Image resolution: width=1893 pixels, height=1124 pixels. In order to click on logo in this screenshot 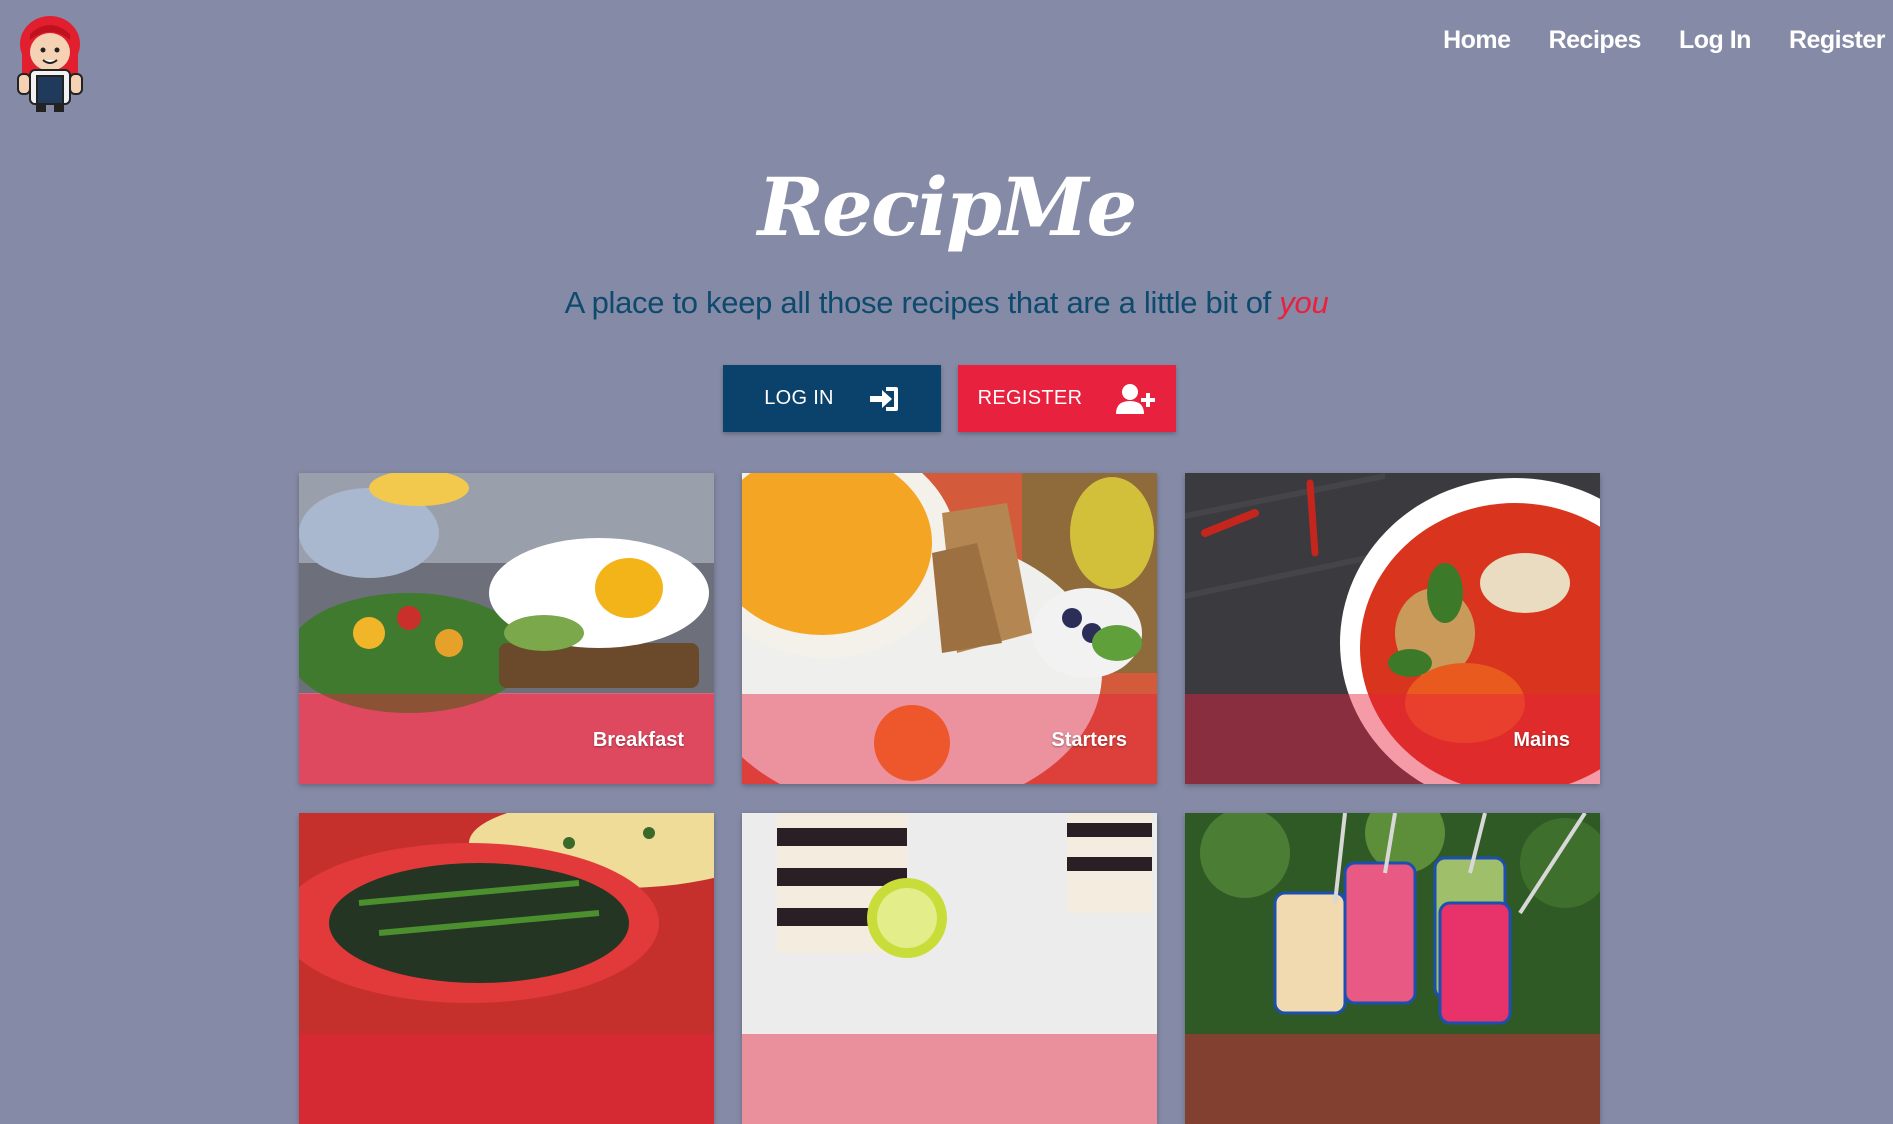, I will do `click(50, 62)`.